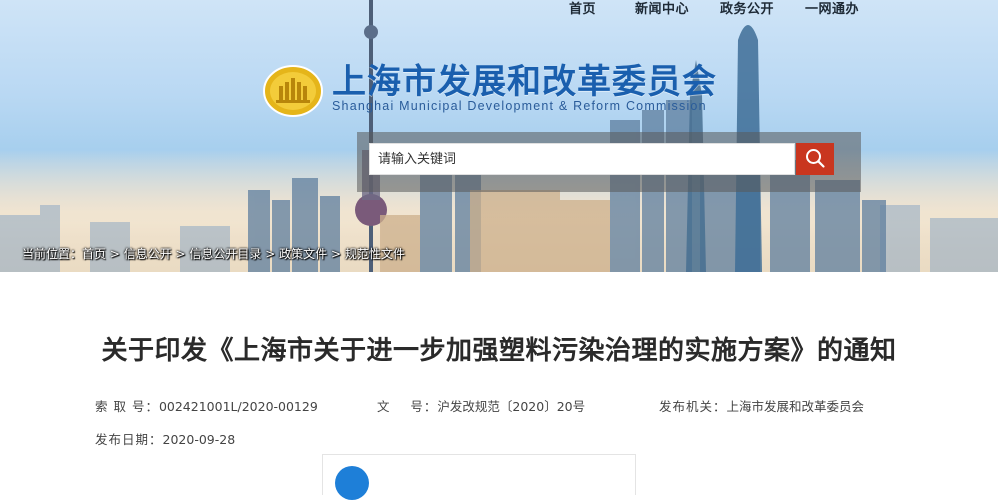 This screenshot has width=998, height=500. What do you see at coordinates (511, 406) in the screenshot?
I see `meta-docno-value: 沪发改规范〔2020〕20号` at bounding box center [511, 406].